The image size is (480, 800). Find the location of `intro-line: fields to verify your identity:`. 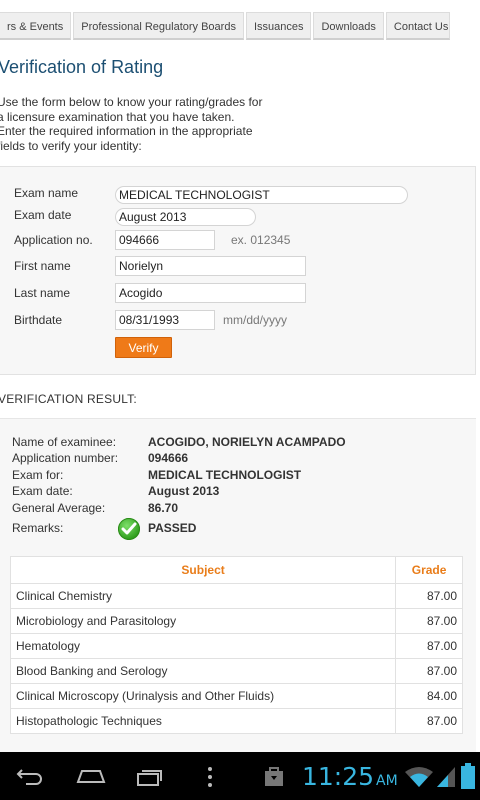

intro-line: fields to verify your identity: is located at coordinates (71, 145).